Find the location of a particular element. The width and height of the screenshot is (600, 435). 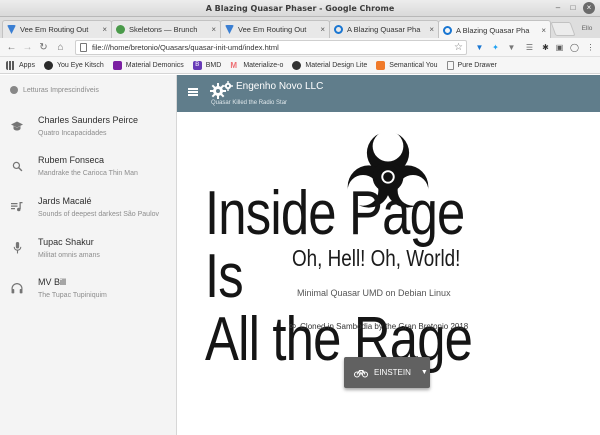

einstein-button-label: EINSTEIN is located at coordinates (392, 372).